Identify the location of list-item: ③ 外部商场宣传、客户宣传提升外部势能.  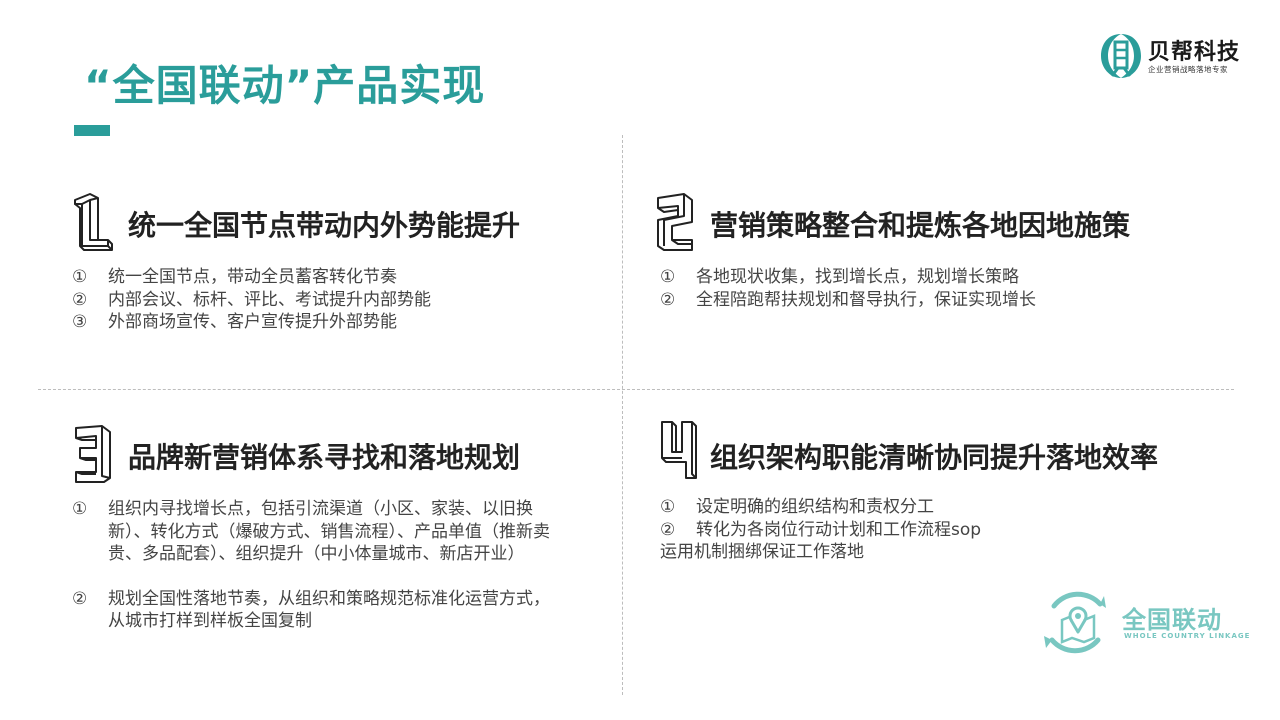
(317, 322).